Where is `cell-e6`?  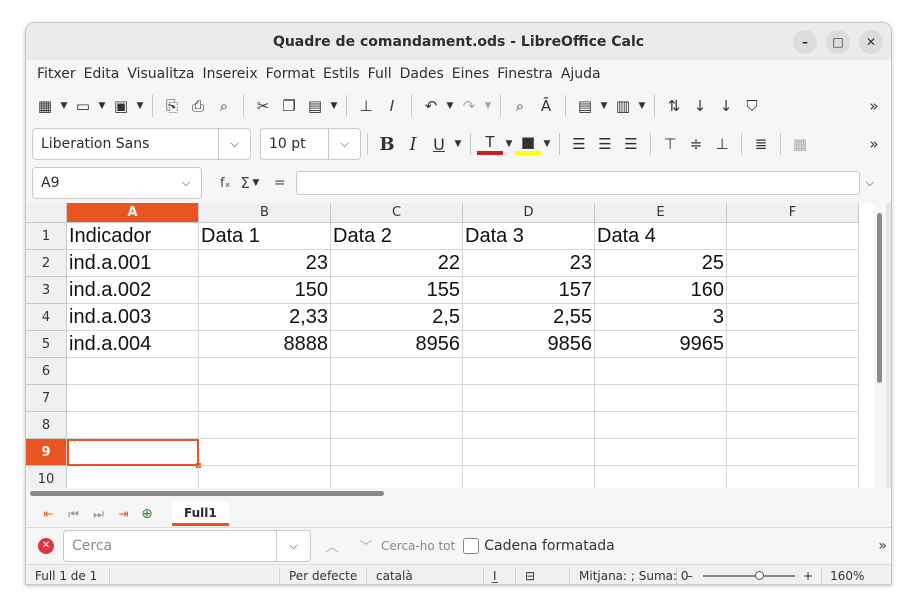 cell-e6 is located at coordinates (661, 371).